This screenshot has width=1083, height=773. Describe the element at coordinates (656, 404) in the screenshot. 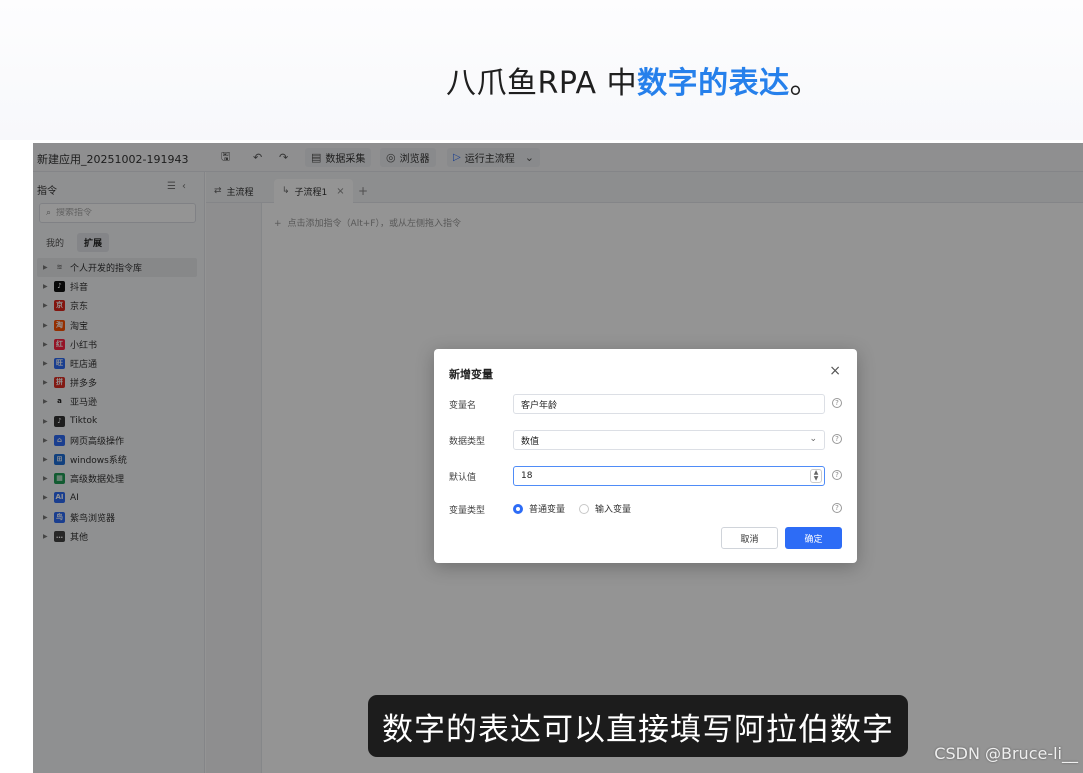

I see `variable-name-input` at that location.